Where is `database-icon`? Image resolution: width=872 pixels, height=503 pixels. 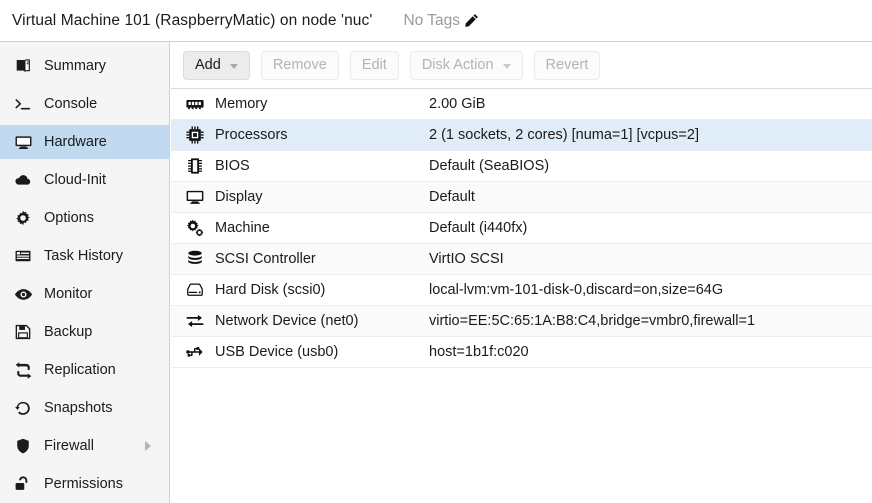 database-icon is located at coordinates (195, 259).